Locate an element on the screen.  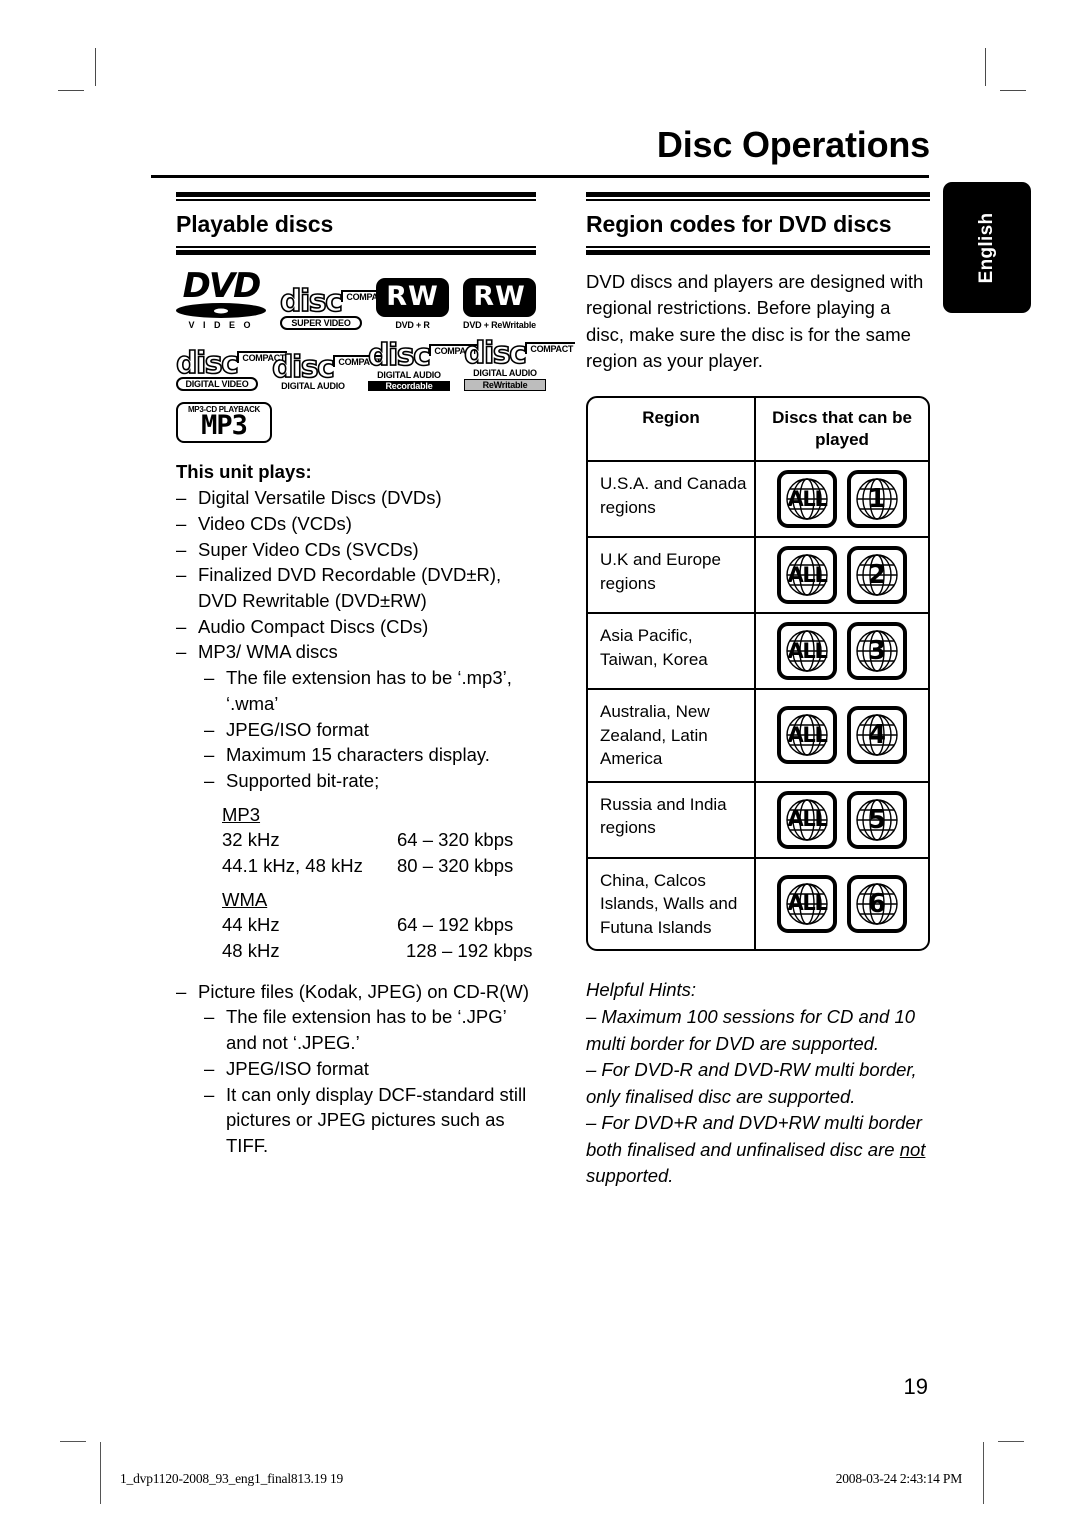
cd-rewritable-sub: DIGITAL AUDIO is located at coordinates (505, 372).